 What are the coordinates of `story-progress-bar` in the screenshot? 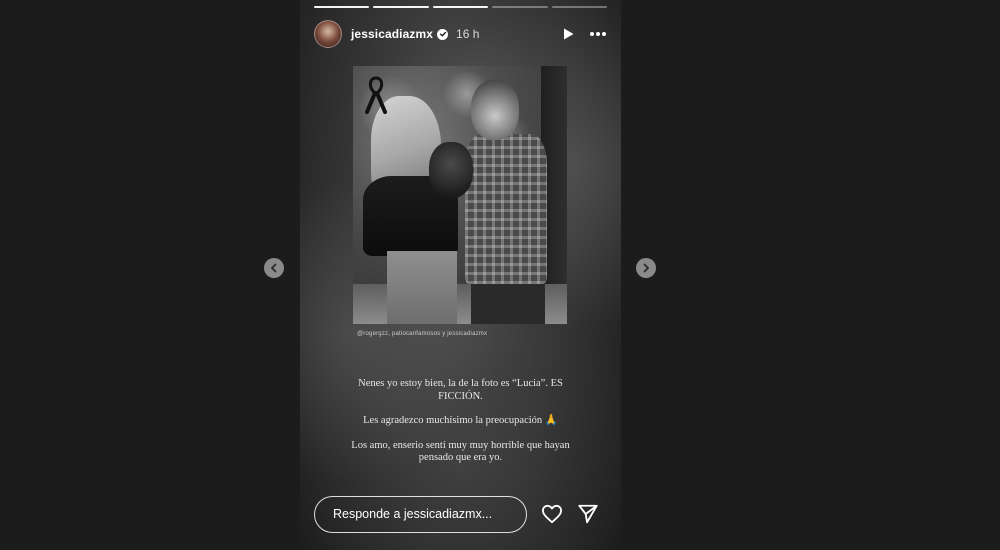 It's located at (461, 7).